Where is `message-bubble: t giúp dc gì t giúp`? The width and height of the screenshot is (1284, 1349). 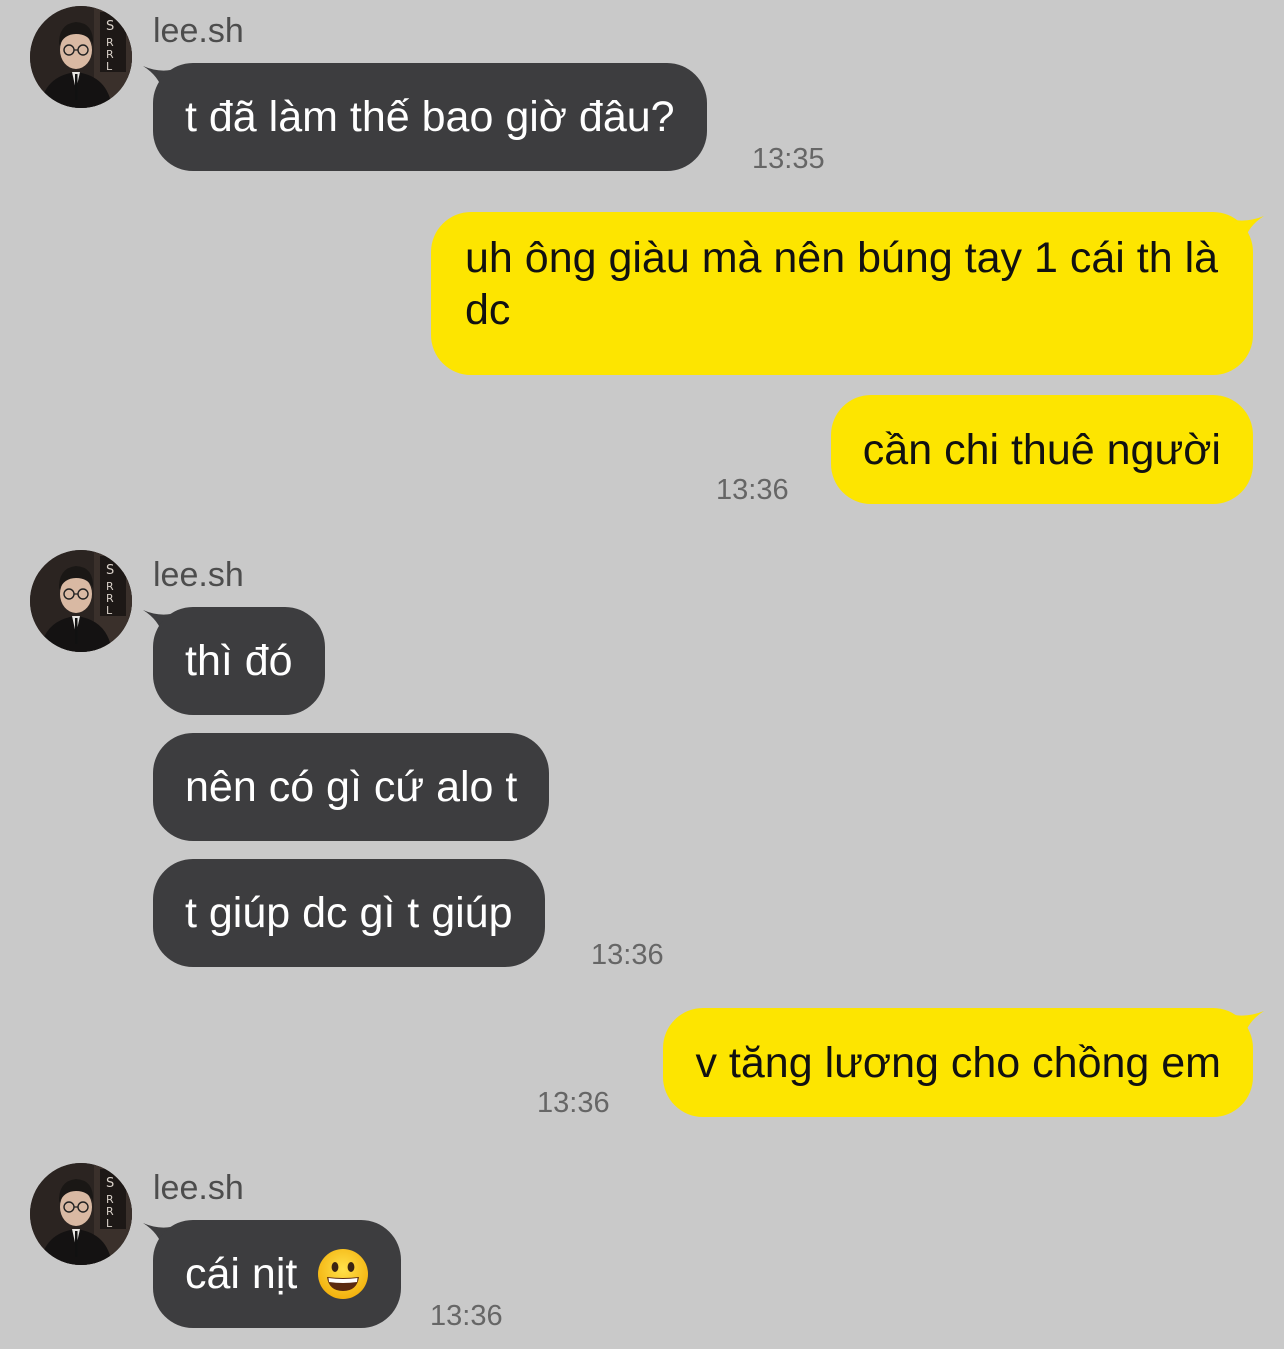 message-bubble: t giúp dc gì t giúp is located at coordinates (349, 913).